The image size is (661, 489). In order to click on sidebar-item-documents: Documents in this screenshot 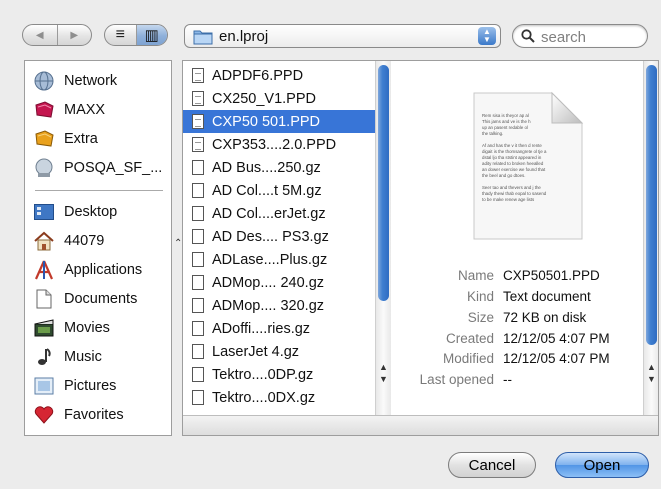, I will do `click(85, 299)`.